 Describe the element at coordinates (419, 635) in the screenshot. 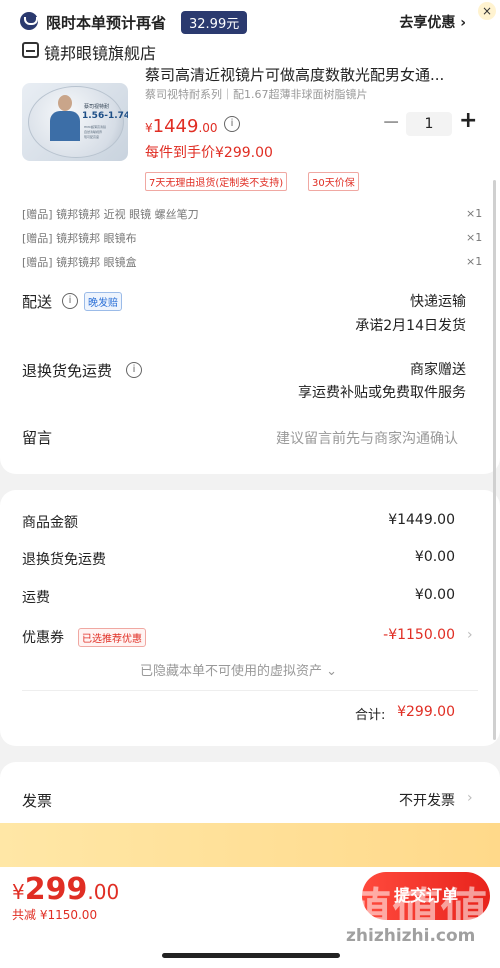

I see `coupon-value: -¥1150.00` at that location.